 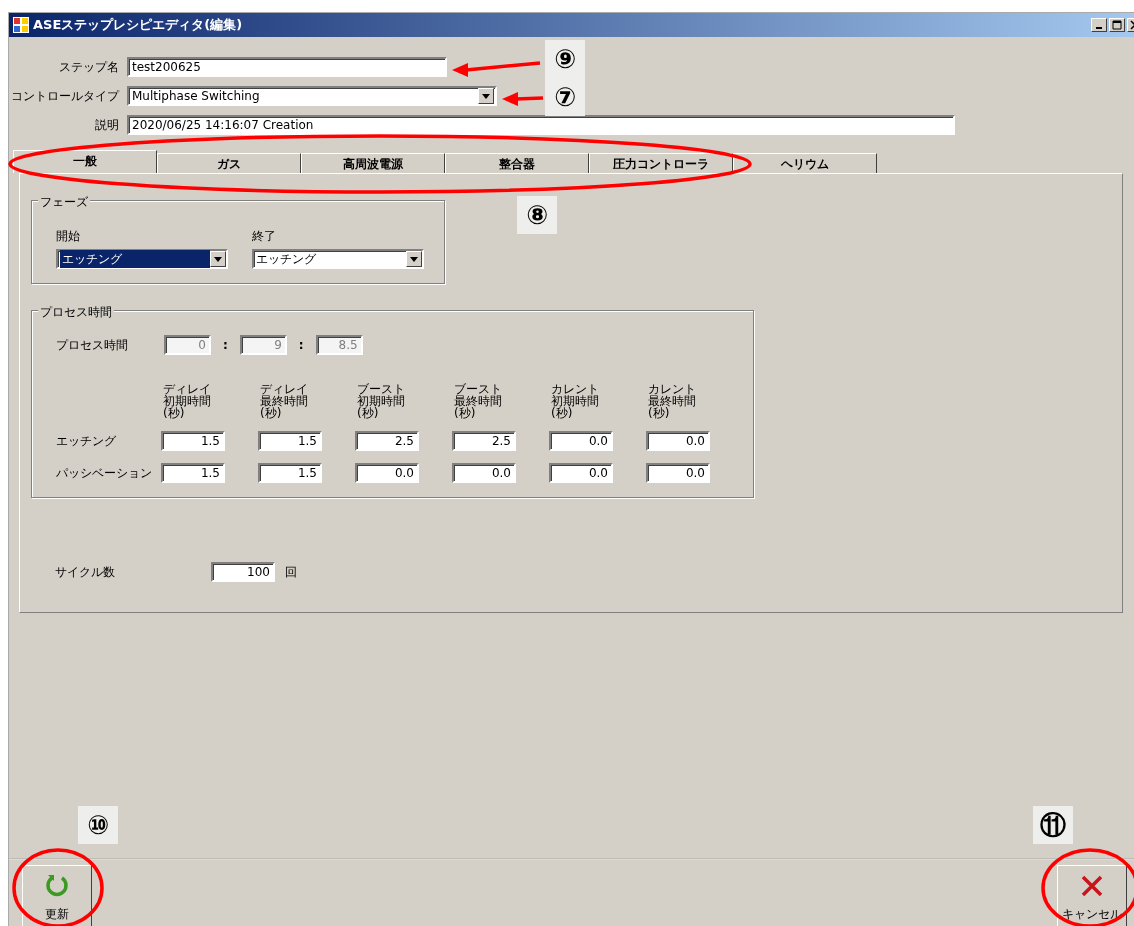 I want to click on tab: 高周波電源, so click(x=373, y=163).